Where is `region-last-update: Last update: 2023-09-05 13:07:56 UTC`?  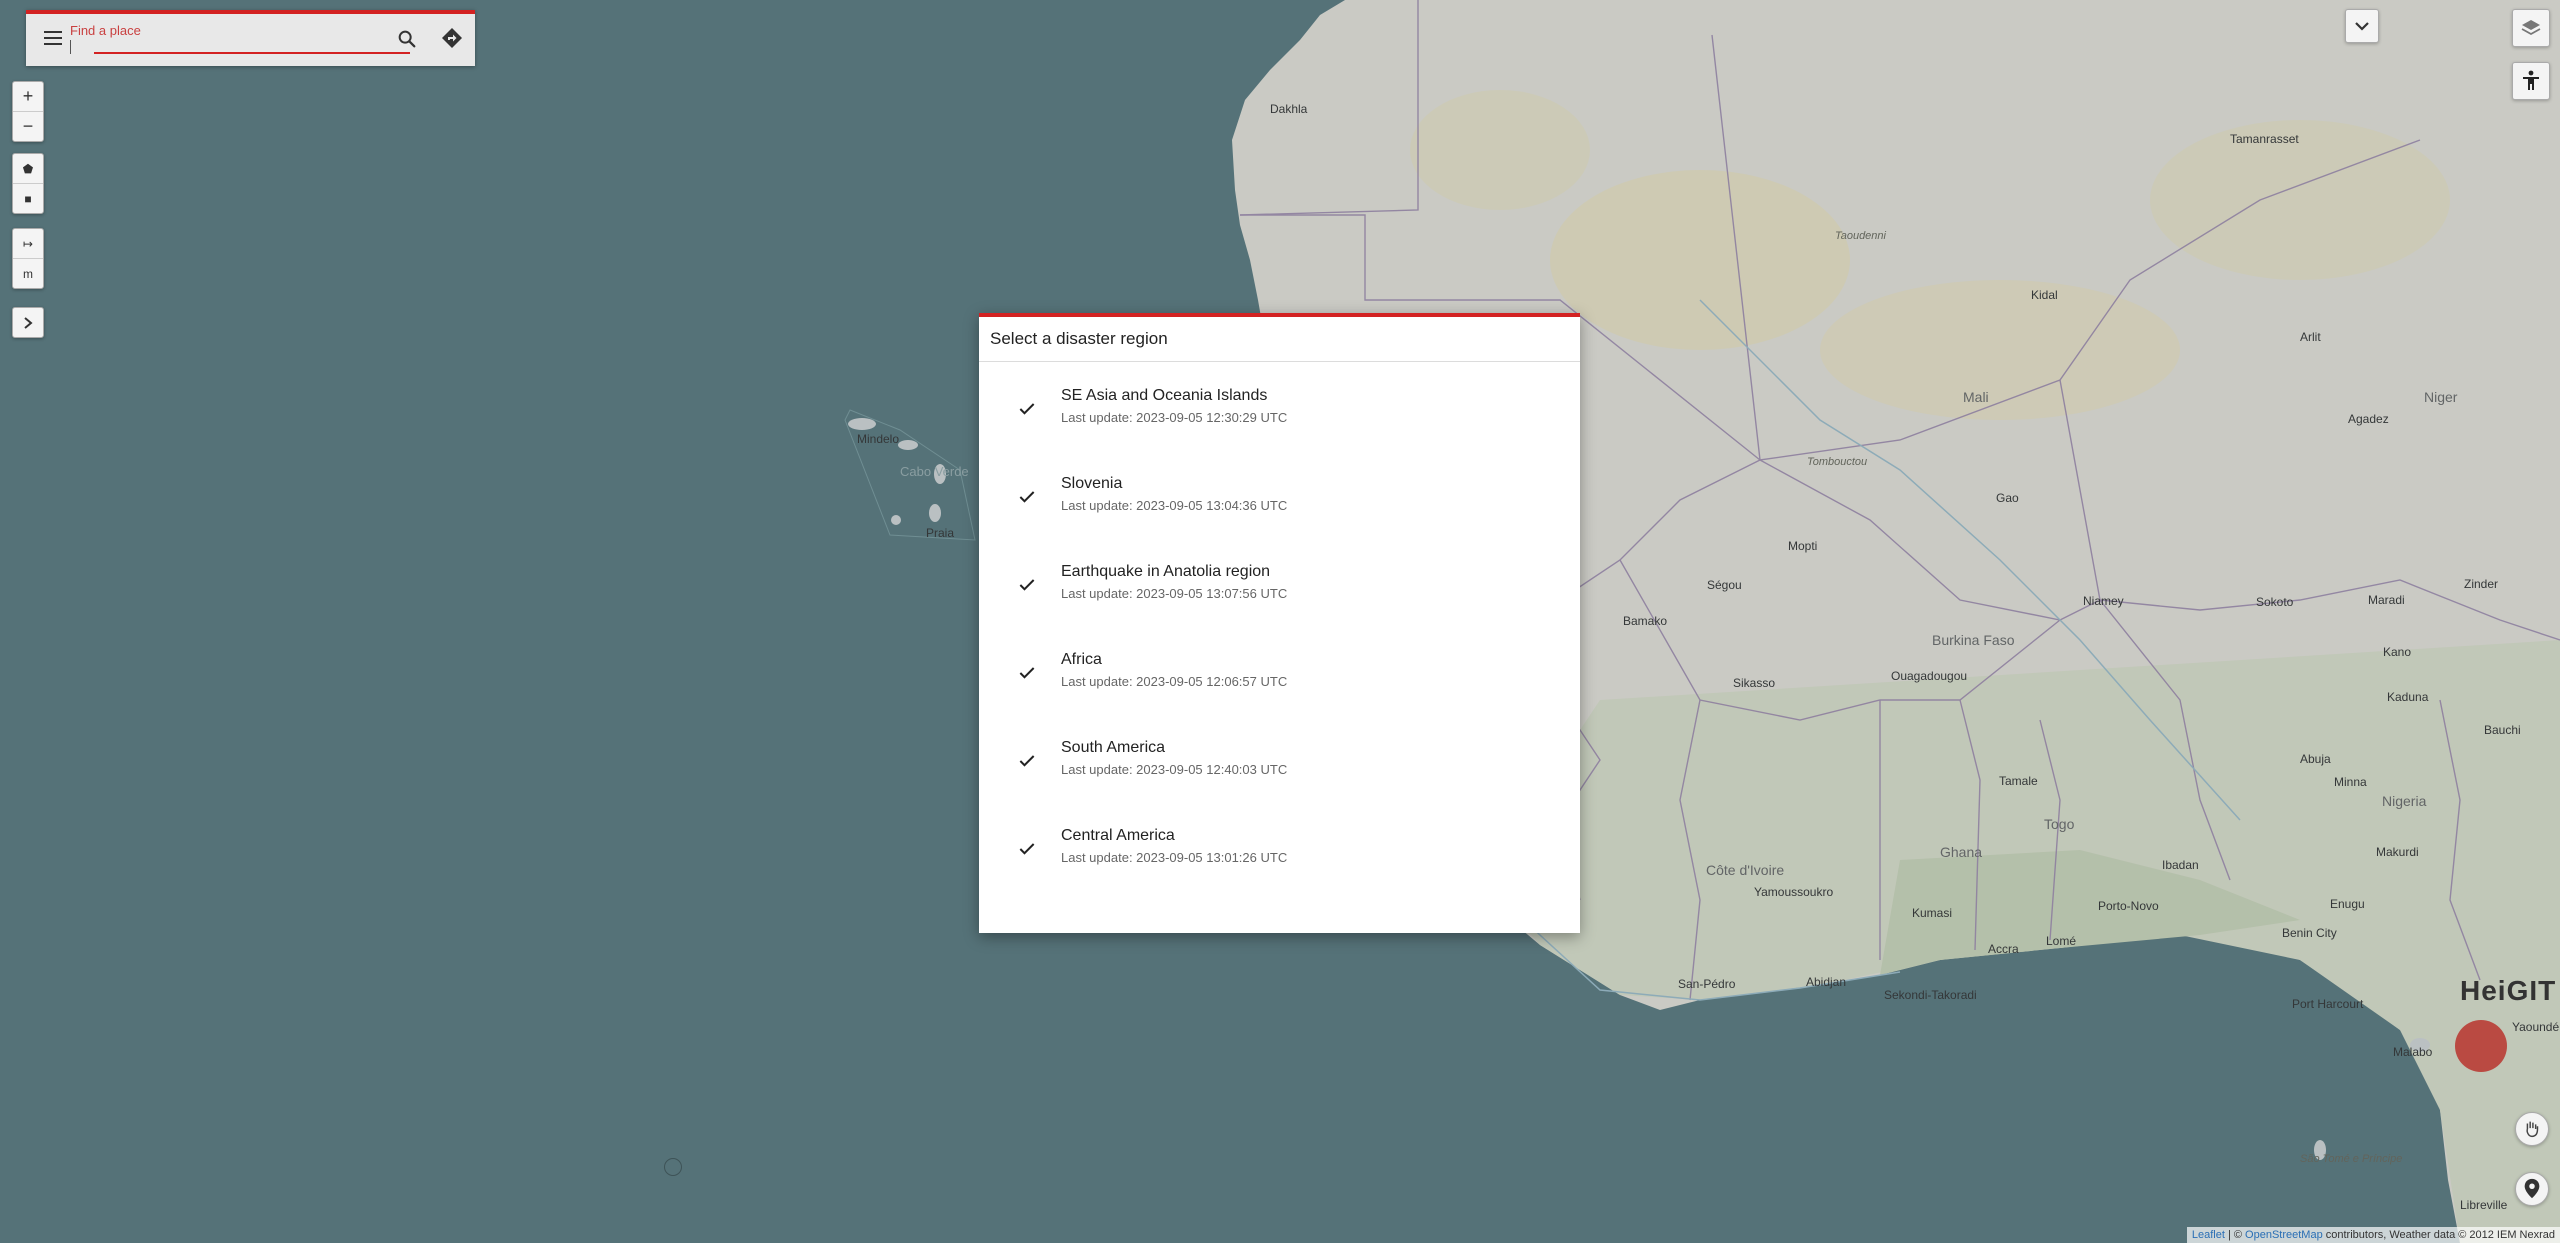 region-last-update: Last update: 2023-09-05 13:07:56 UTC is located at coordinates (1174, 593).